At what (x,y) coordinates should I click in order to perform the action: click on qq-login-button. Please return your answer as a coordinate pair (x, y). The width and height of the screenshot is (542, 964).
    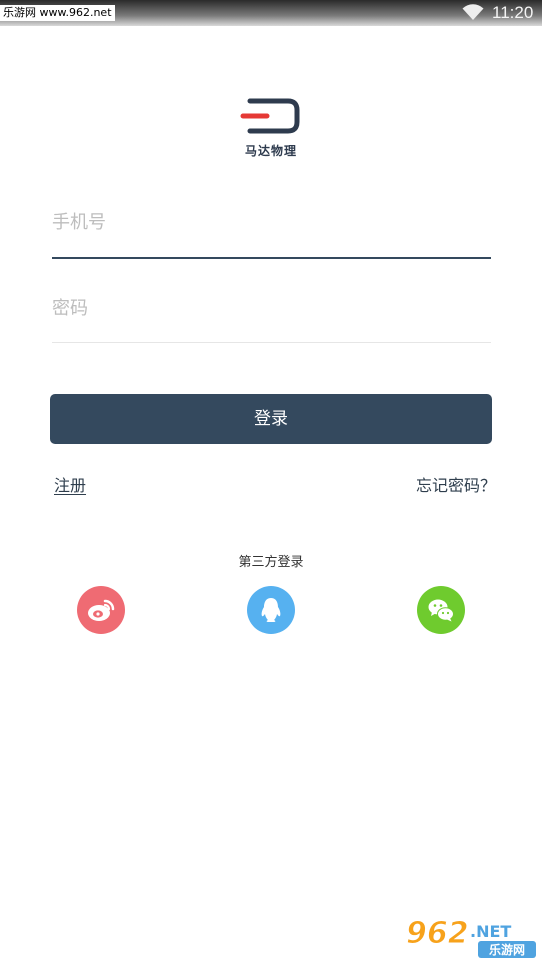
    Looking at the image, I should click on (271, 610).